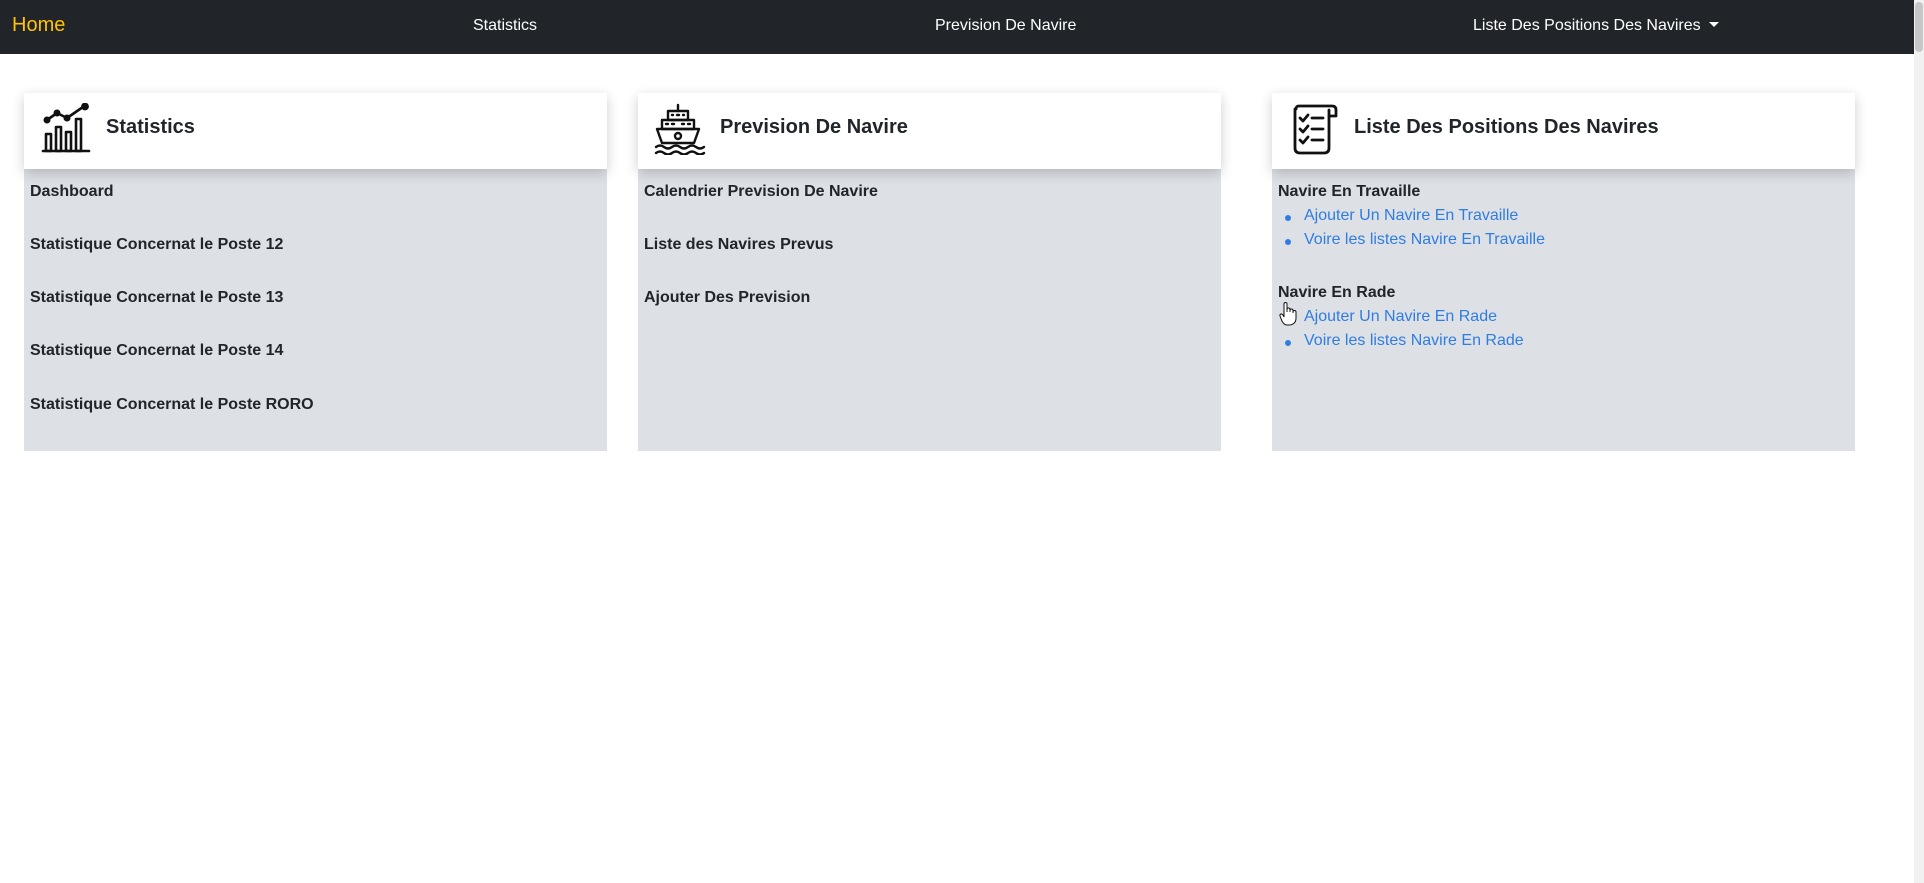 This screenshot has height=883, width=1924. I want to click on calendrier-prevision-link: Calendrier Prevision De Navire, so click(761, 192).